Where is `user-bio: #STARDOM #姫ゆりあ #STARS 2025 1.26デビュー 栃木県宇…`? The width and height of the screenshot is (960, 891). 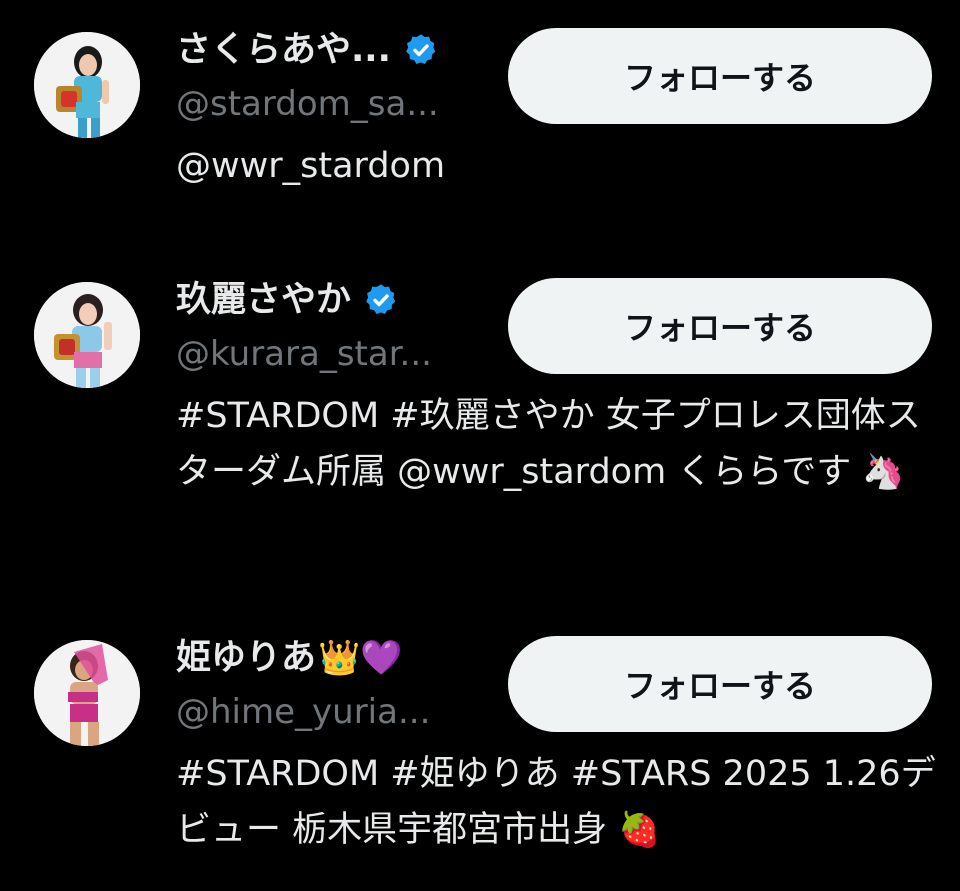 user-bio: #STARDOM #姫ゆりあ #STARS 2025 1.26デビュー 栃木県宇… is located at coordinates (556, 802).